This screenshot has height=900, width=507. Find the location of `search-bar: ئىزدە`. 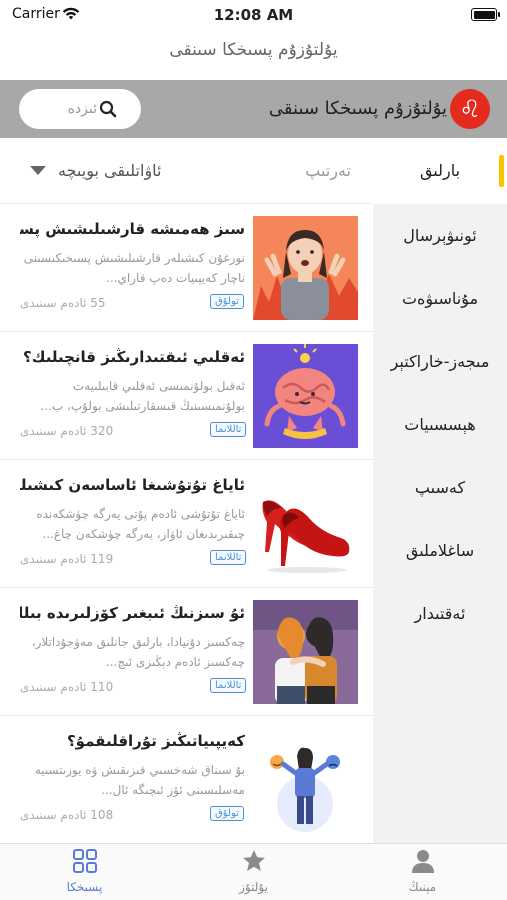

search-bar: ئىزدە is located at coordinates (80, 109).